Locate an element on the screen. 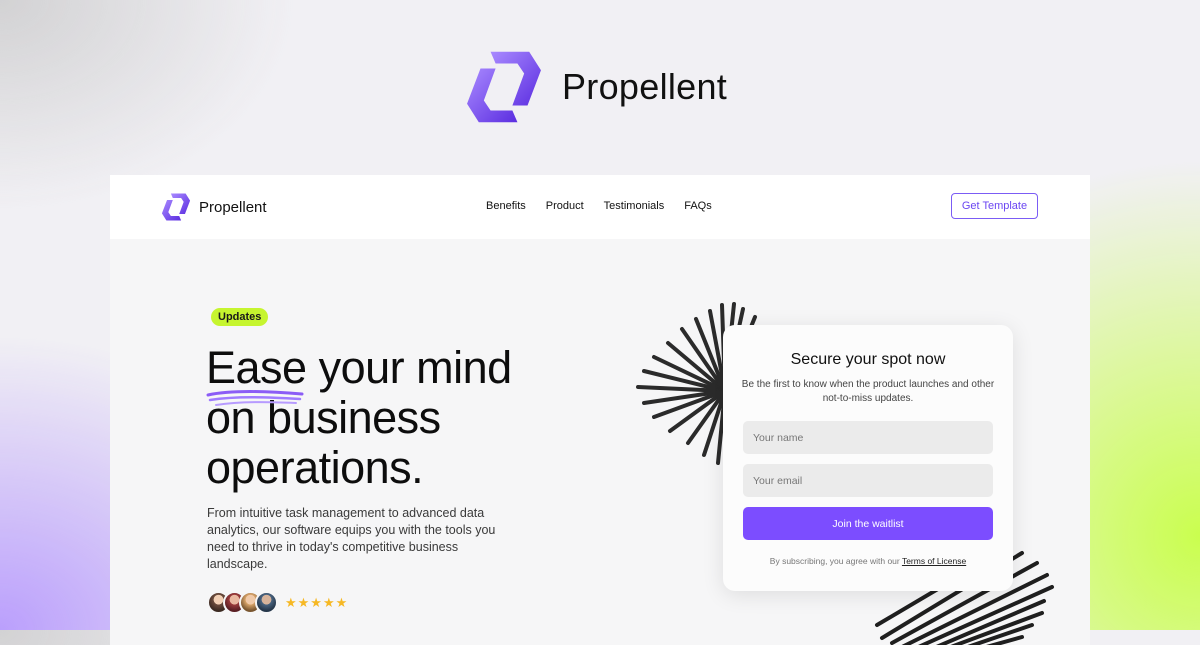 This screenshot has width=1200, height=645. nav-brand: Propellent is located at coordinates (213, 207).